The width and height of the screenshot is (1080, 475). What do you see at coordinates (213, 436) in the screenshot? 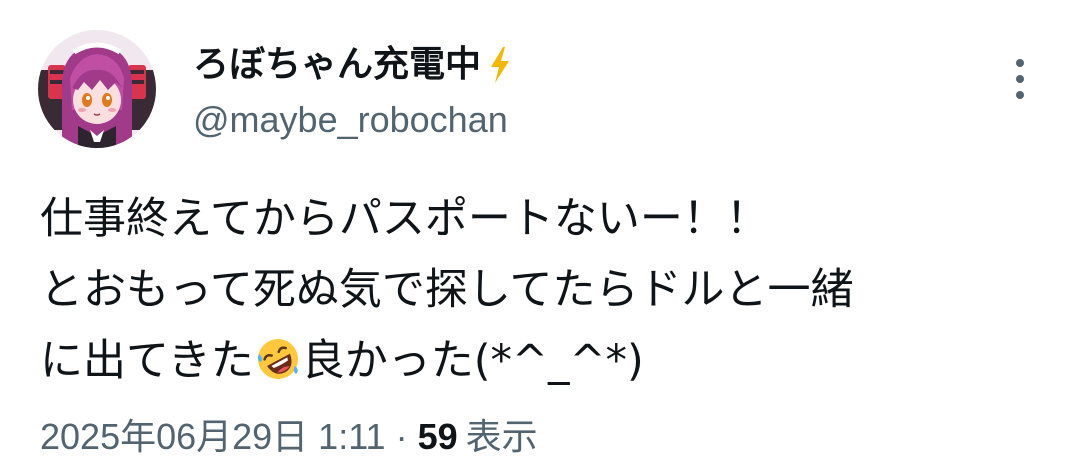
I see `timestamp: 2025年06月29日 1:11` at bounding box center [213, 436].